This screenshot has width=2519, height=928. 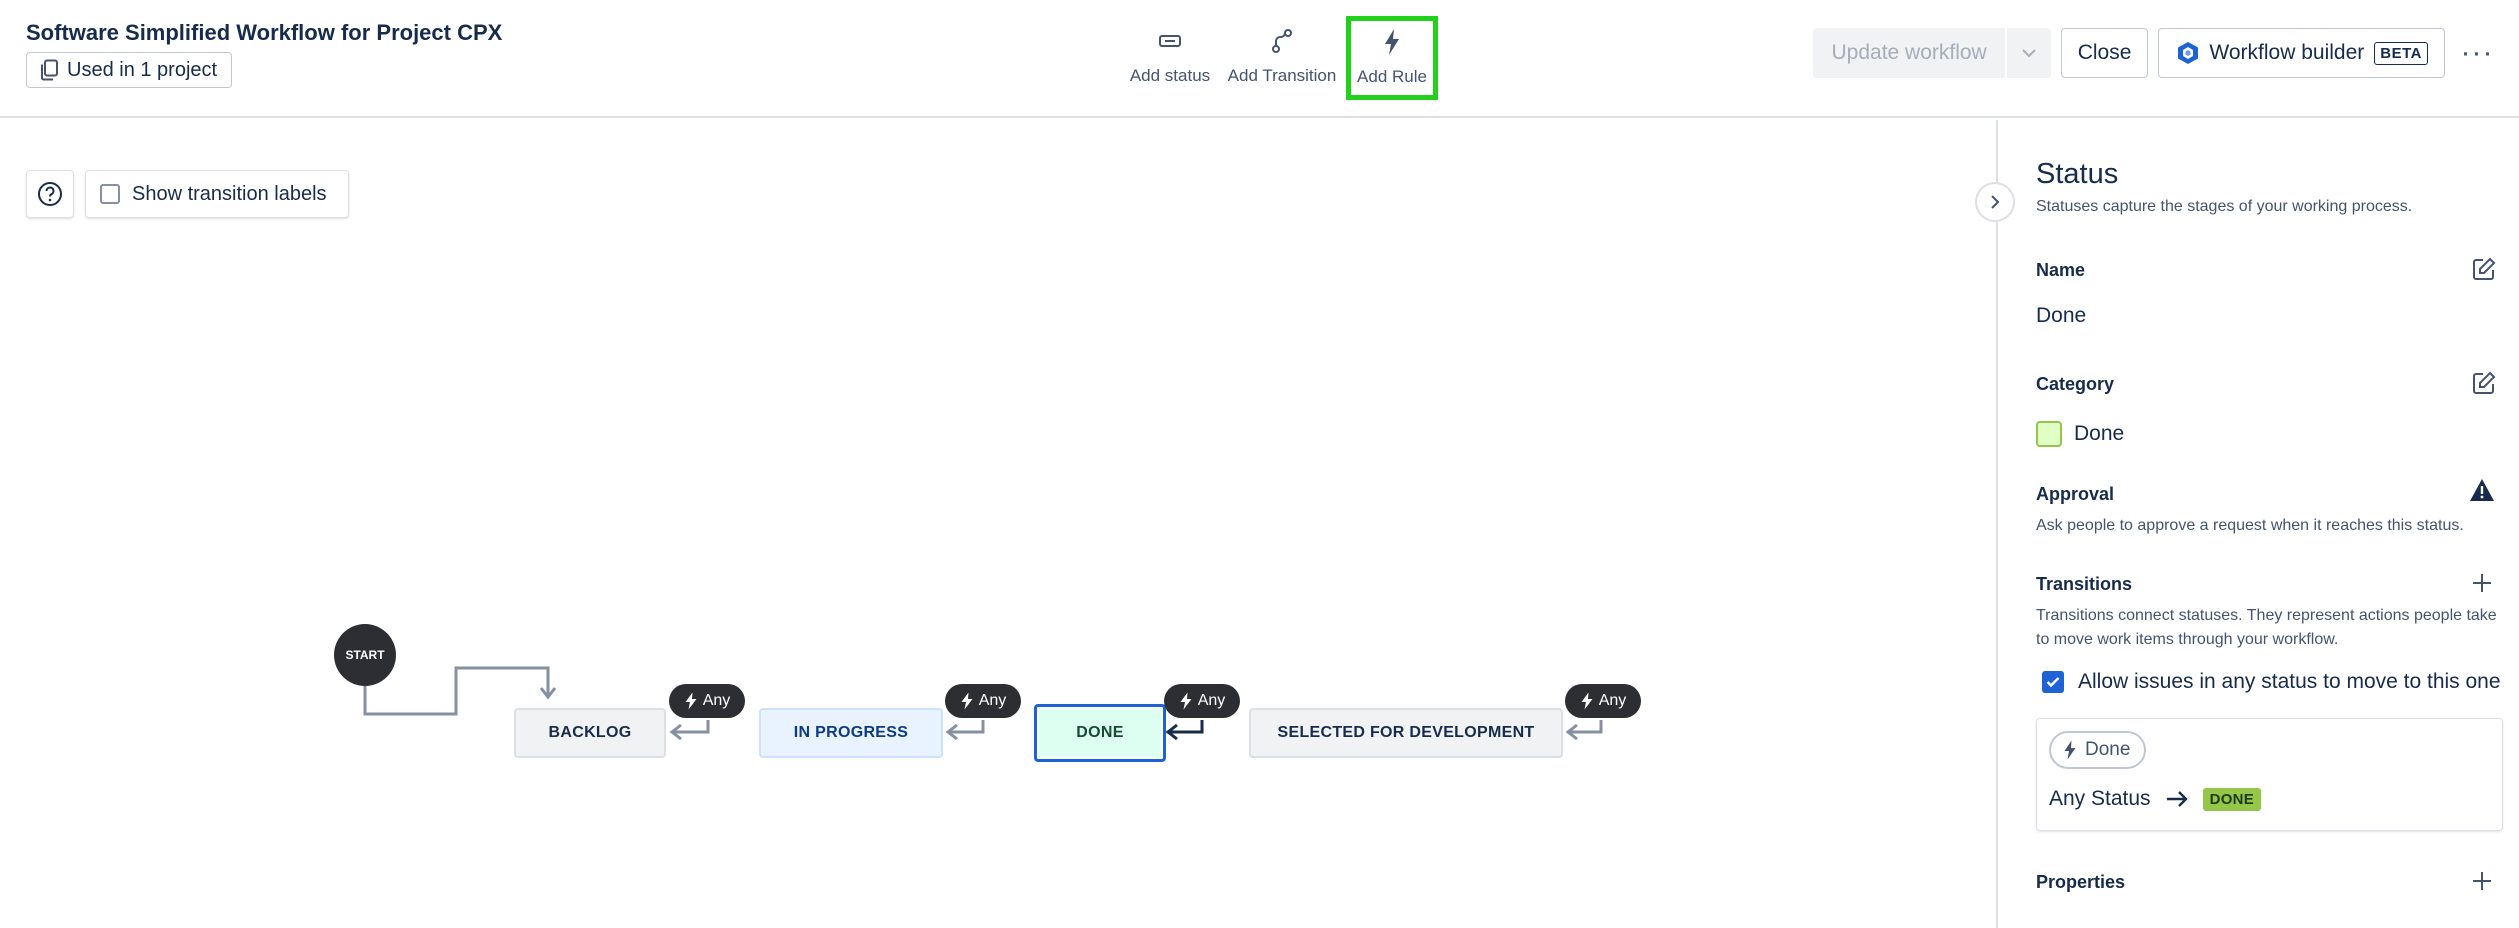 What do you see at coordinates (2061, 270) in the screenshot?
I see `name-label: Name` at bounding box center [2061, 270].